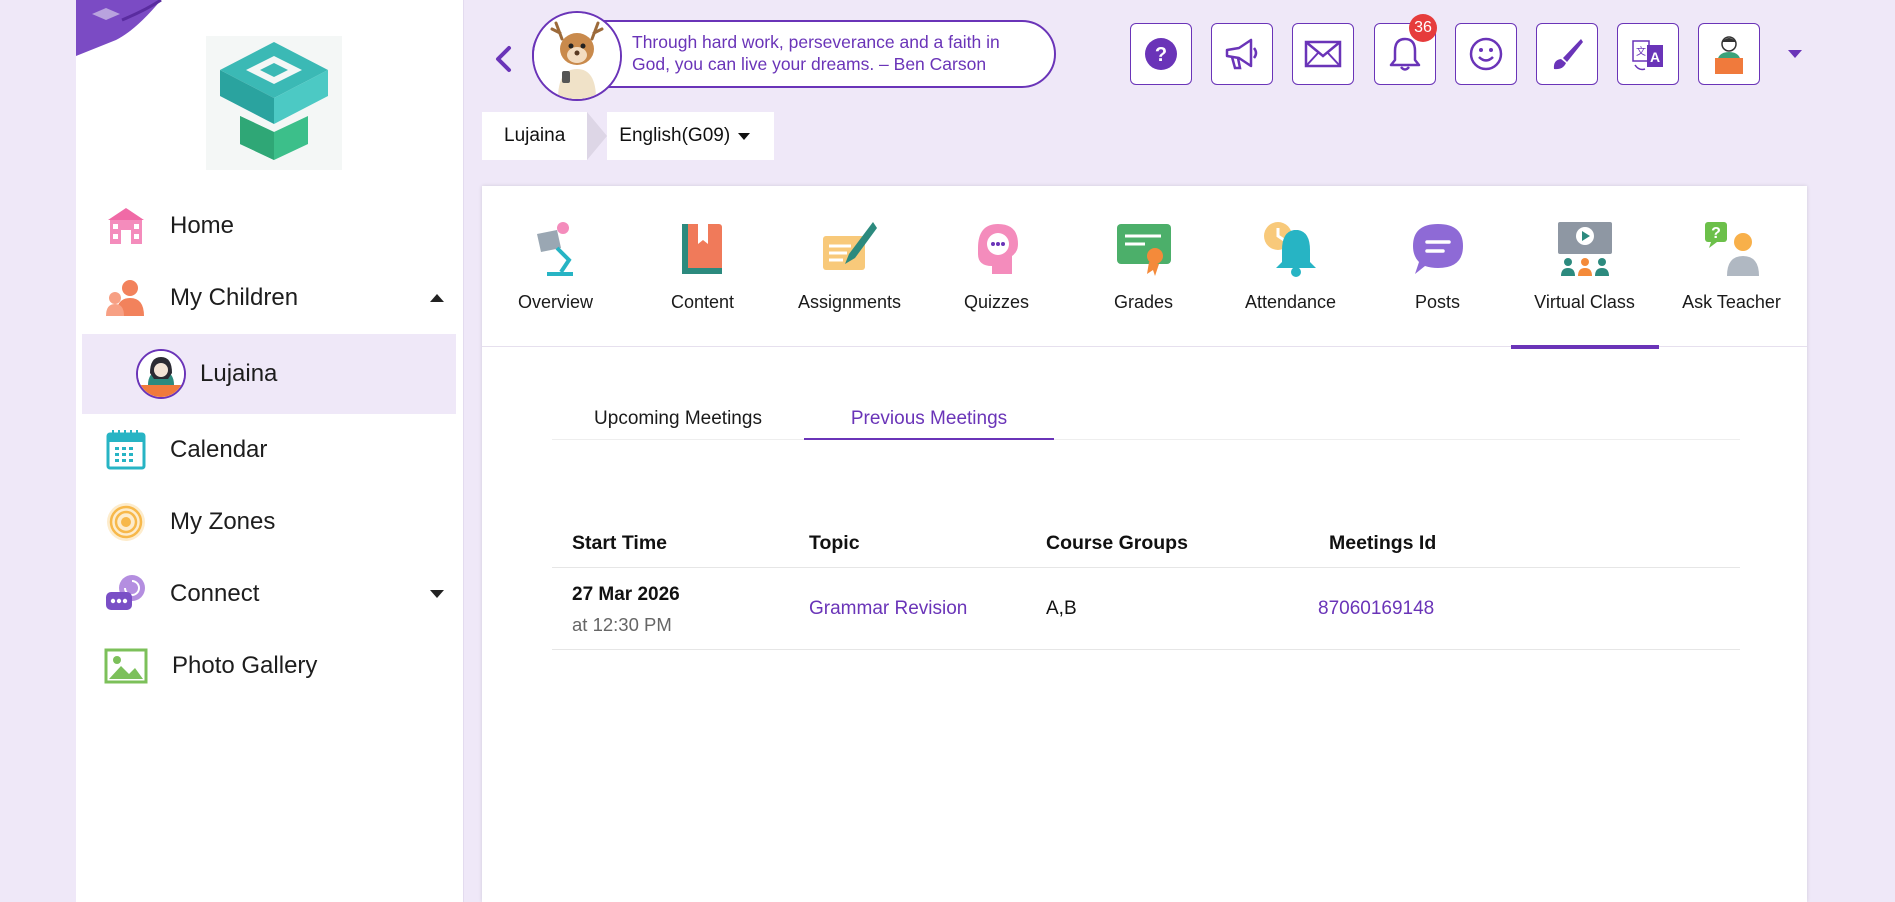 The width and height of the screenshot is (1895, 902). I want to click on column-header-topic: Topic, so click(834, 543).